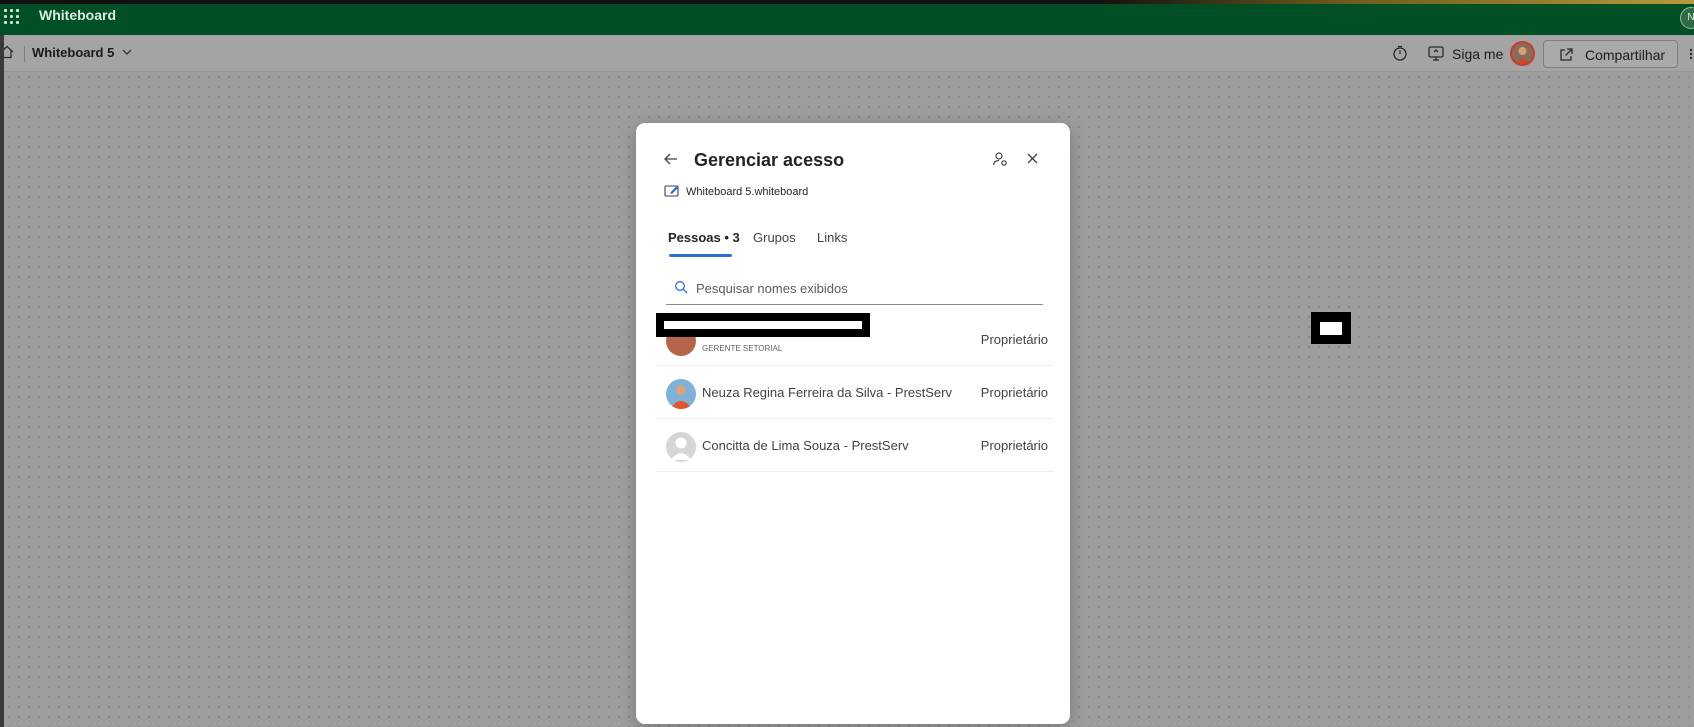  Describe the element at coordinates (73, 52) in the screenshot. I see `board-name: Whiteboard 5` at that location.